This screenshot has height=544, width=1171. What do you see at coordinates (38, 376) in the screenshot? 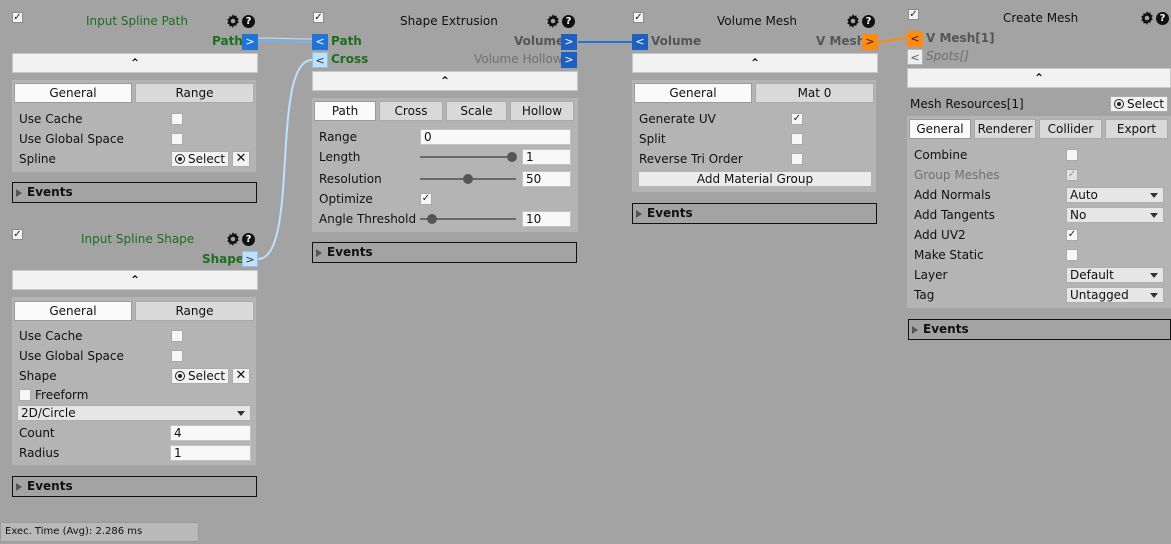
I see `shape-label: Shape` at bounding box center [38, 376].